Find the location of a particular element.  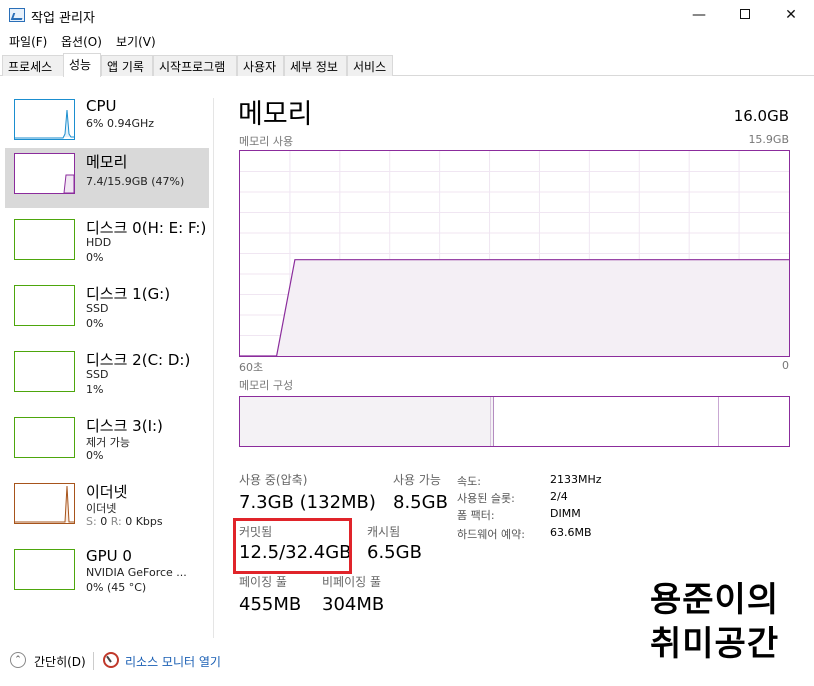

tab-details: 세부 정보 is located at coordinates (315, 65).